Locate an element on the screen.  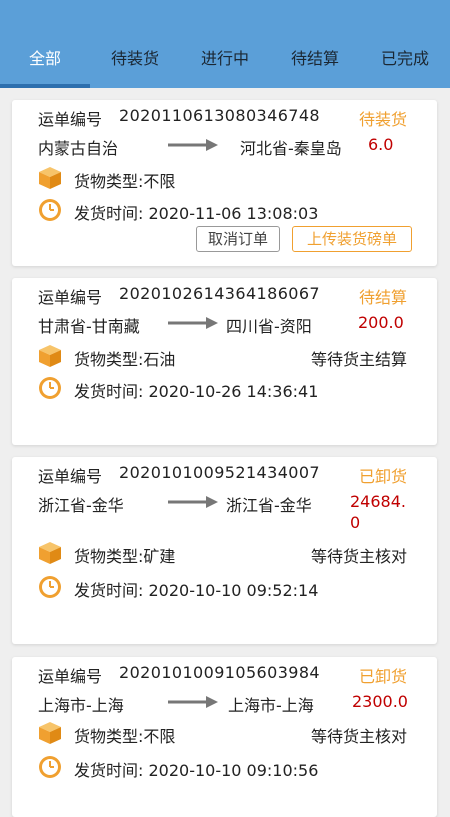
order-no-value: 2020101009105603984 is located at coordinates (220, 672).